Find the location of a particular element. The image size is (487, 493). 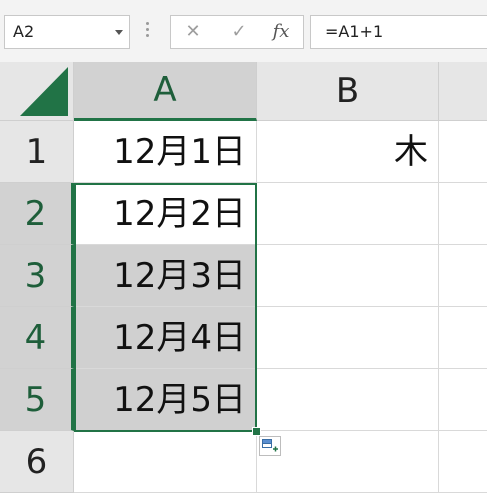

formula-buttons: ✕ ✓ fx is located at coordinates (237, 32).